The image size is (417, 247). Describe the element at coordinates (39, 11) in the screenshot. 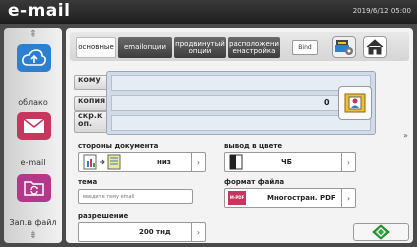

I see `app-title: e-mail` at that location.